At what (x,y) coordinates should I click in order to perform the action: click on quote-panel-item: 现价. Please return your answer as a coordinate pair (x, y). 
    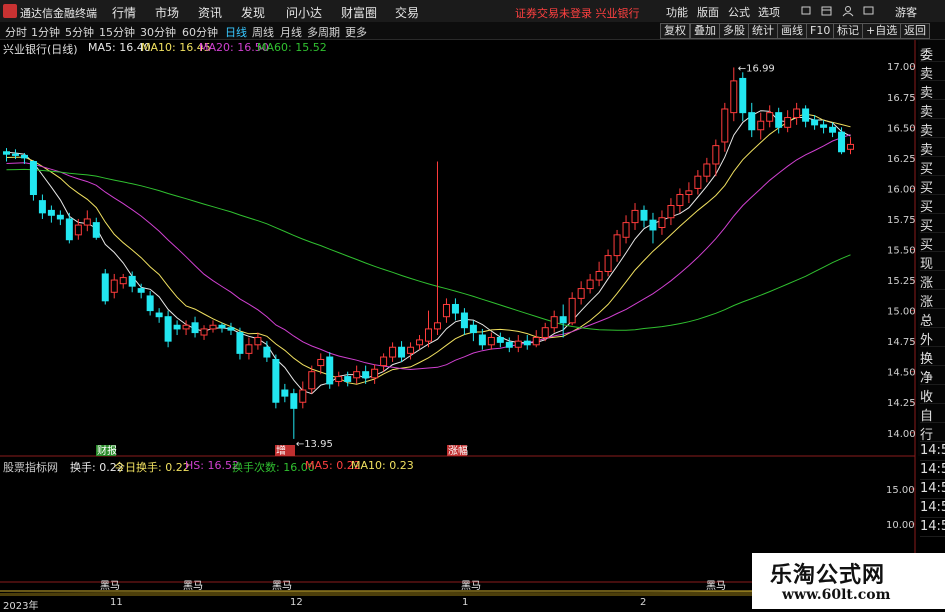
    Looking at the image, I should click on (932, 262).